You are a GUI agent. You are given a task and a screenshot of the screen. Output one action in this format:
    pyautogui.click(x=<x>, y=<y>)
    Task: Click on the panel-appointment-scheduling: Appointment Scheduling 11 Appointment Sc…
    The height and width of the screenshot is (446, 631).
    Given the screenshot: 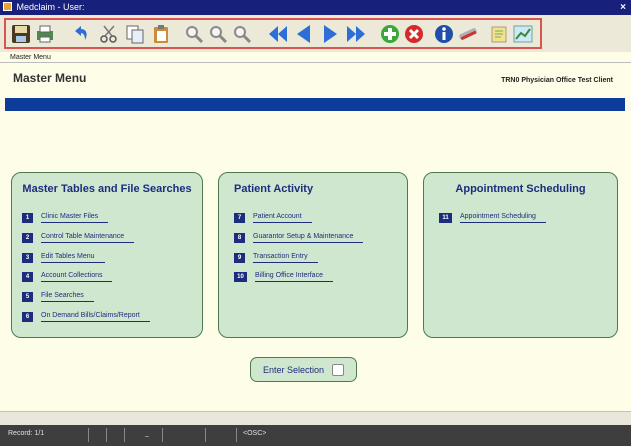 What is the action you would take?
    pyautogui.click(x=520, y=255)
    